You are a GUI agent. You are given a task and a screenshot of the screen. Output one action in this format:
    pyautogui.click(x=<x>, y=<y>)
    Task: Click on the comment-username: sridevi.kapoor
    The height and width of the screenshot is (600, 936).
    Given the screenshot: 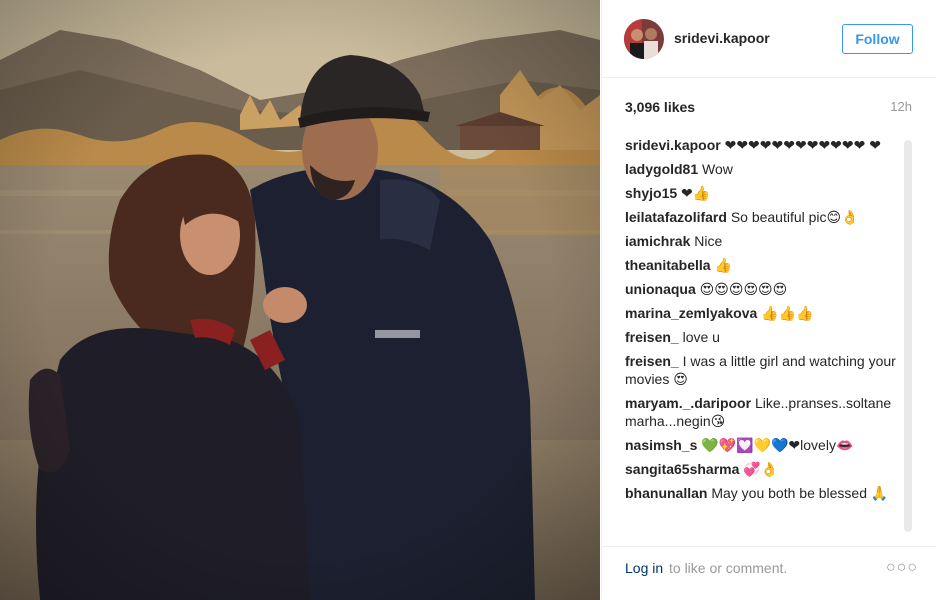 What is the action you would take?
    pyautogui.click(x=673, y=145)
    